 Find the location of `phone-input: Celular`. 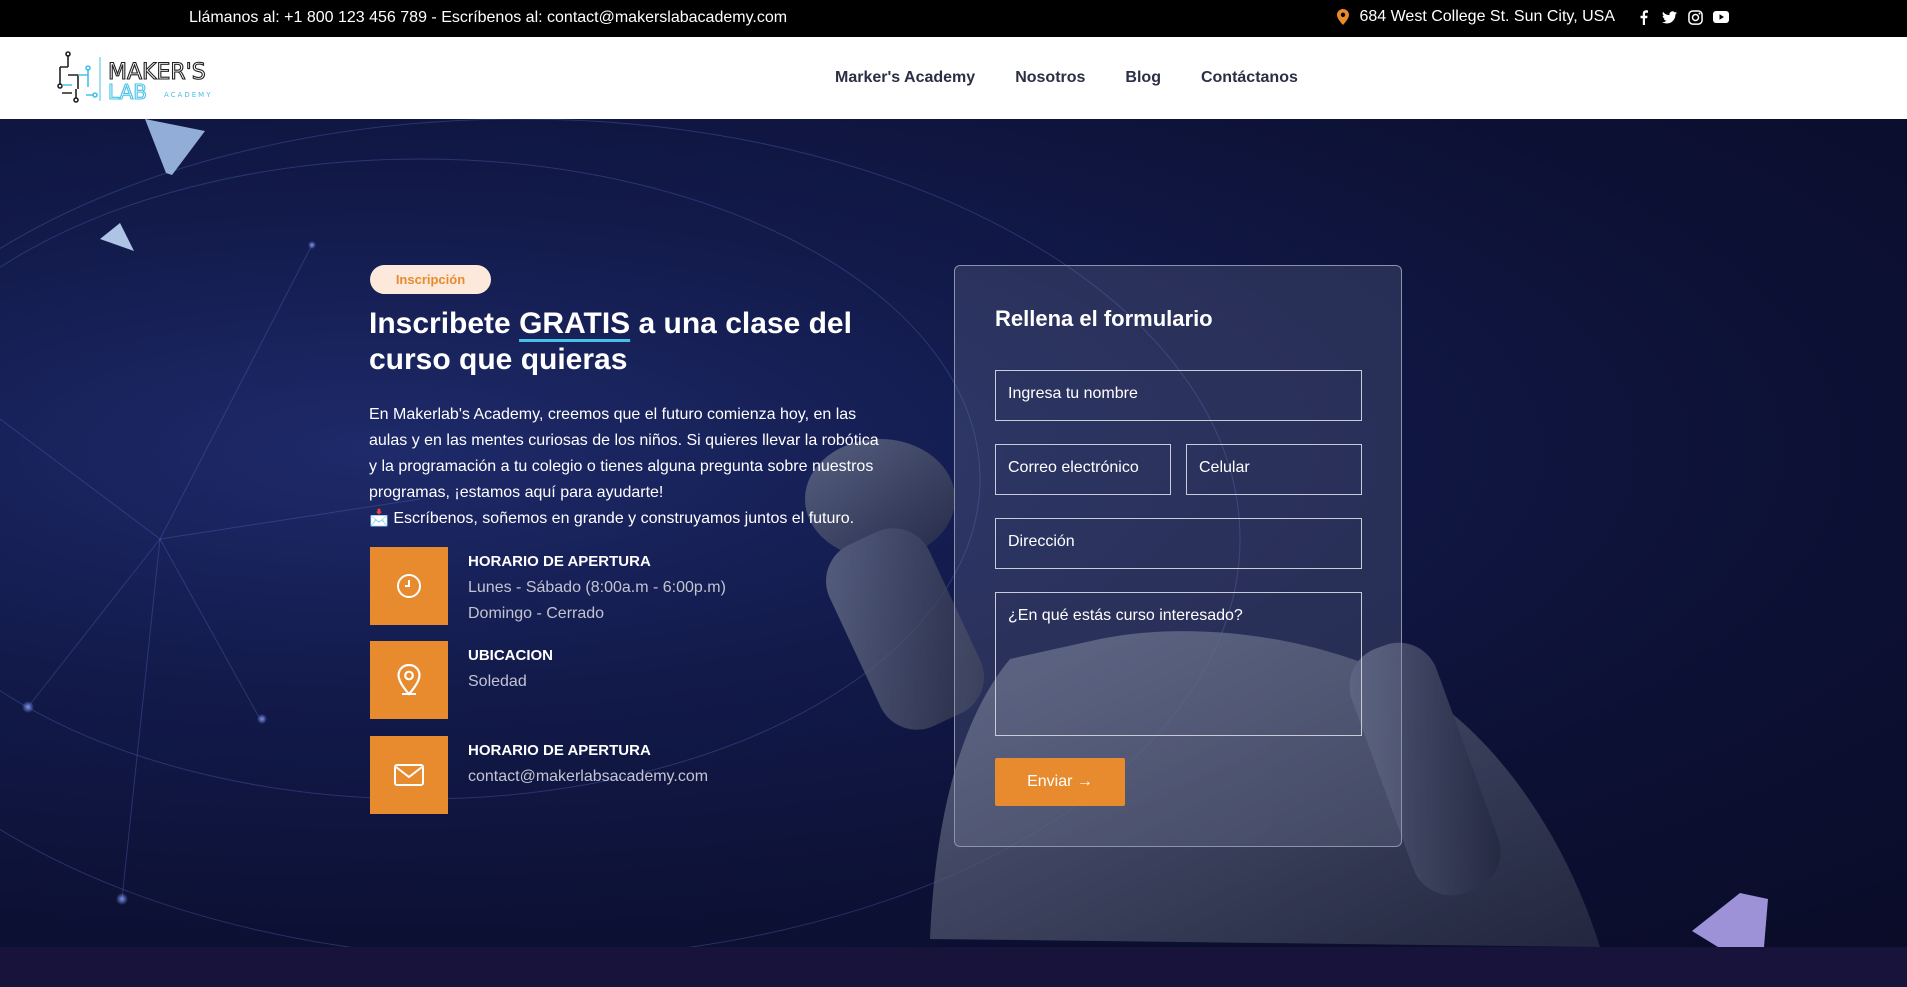

phone-input: Celular is located at coordinates (1274, 469).